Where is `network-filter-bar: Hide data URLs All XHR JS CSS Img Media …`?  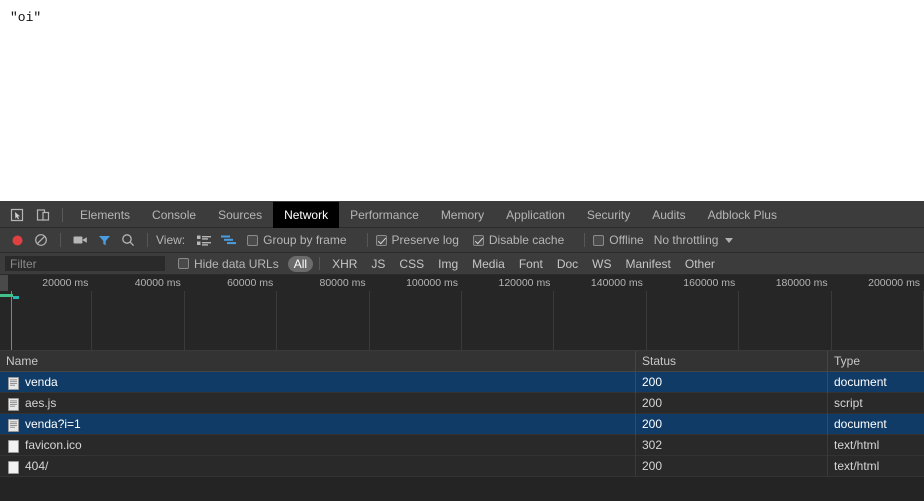 network-filter-bar: Hide data URLs All XHR JS CSS Img Media … is located at coordinates (462, 264).